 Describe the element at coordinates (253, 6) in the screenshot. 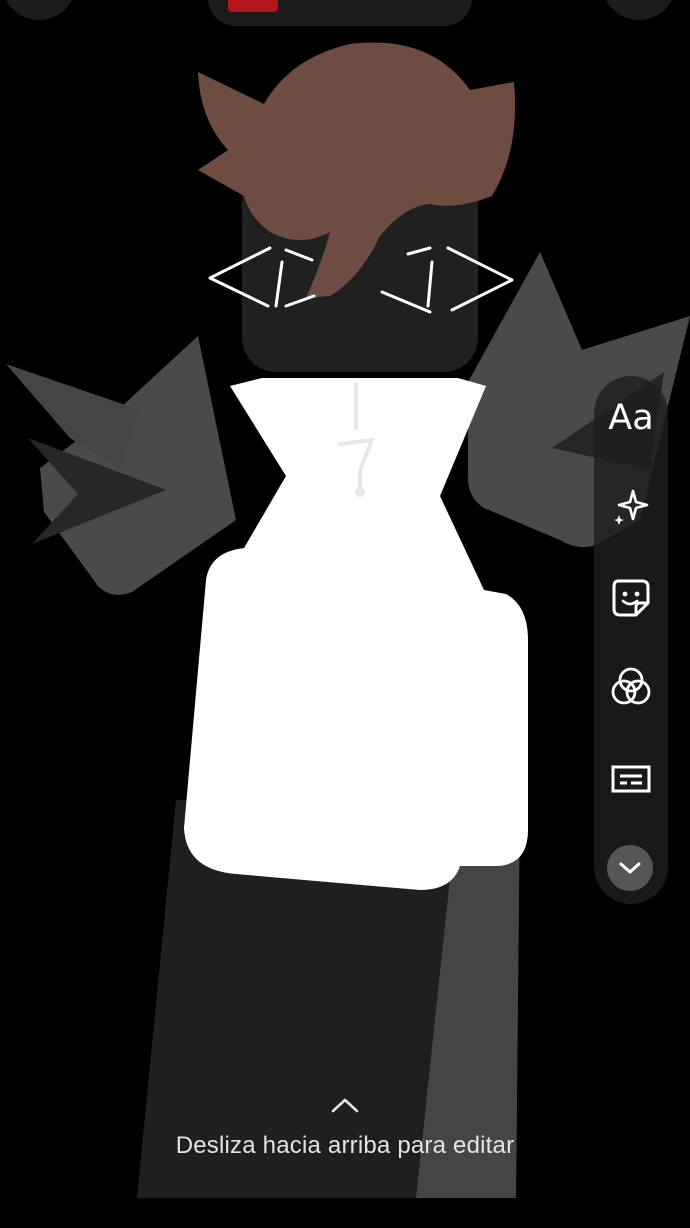

I see `album-art-thumbnail` at that location.